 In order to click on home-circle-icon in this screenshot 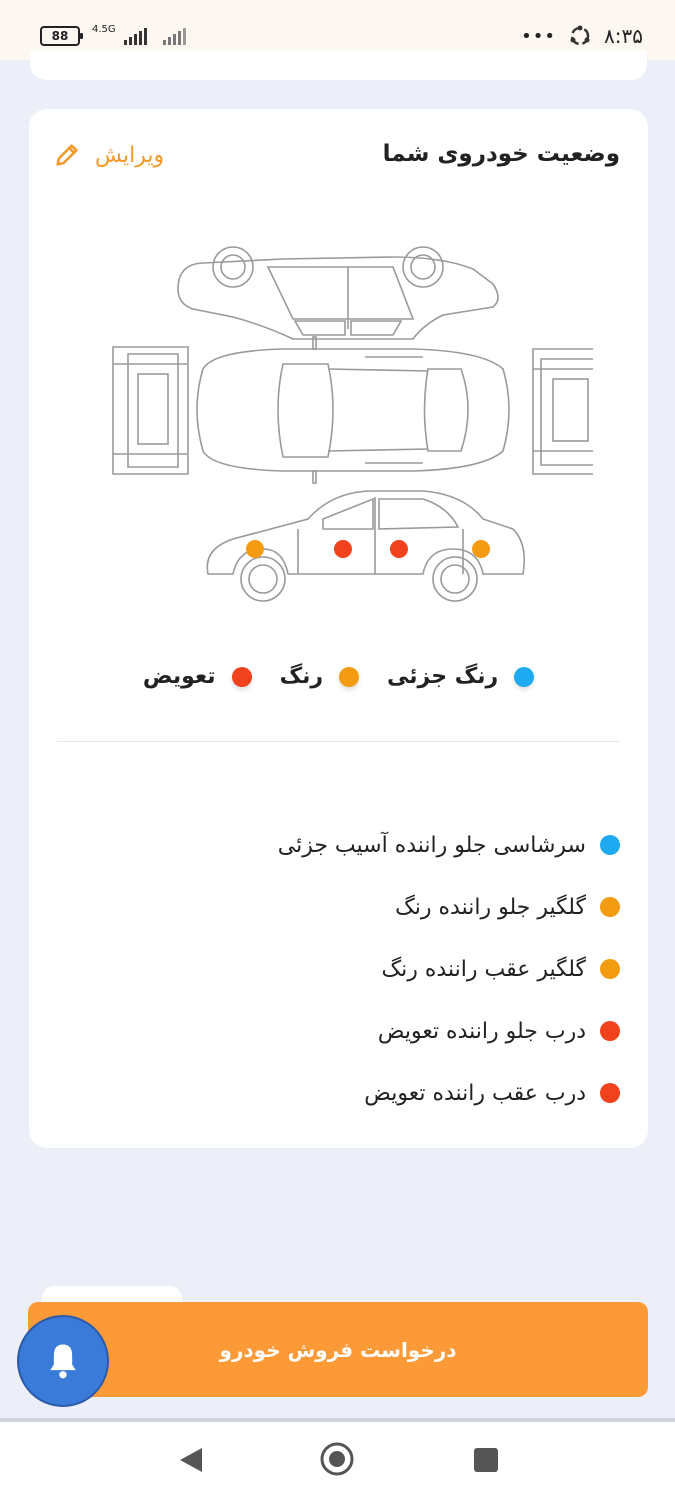, I will do `click(337, 1459)`.